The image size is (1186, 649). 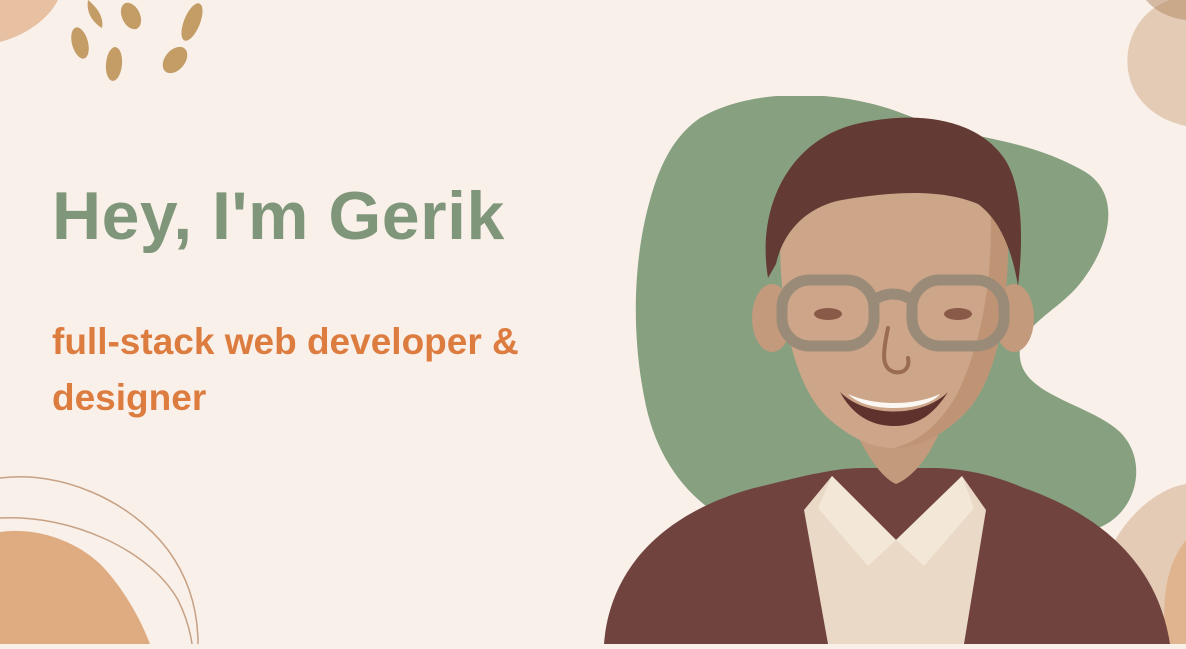 What do you see at coordinates (285, 369) in the screenshot?
I see `hero-tagline: full-stack web developer & designer` at bounding box center [285, 369].